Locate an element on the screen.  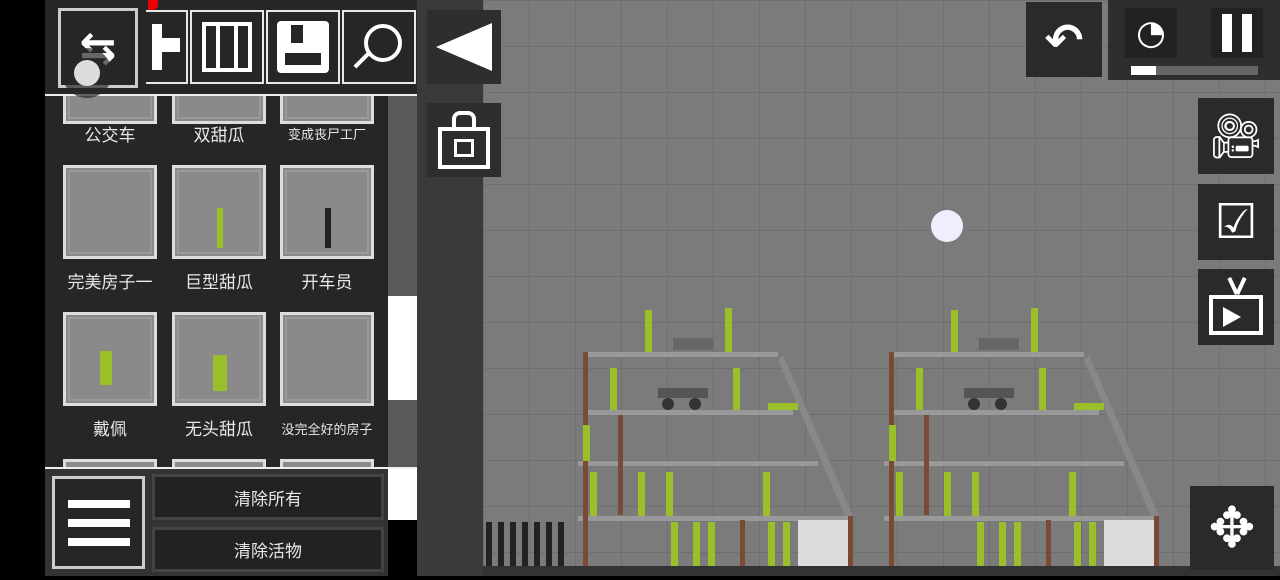
move-arrows-icon: ✥ is located at coordinates (1232, 528).